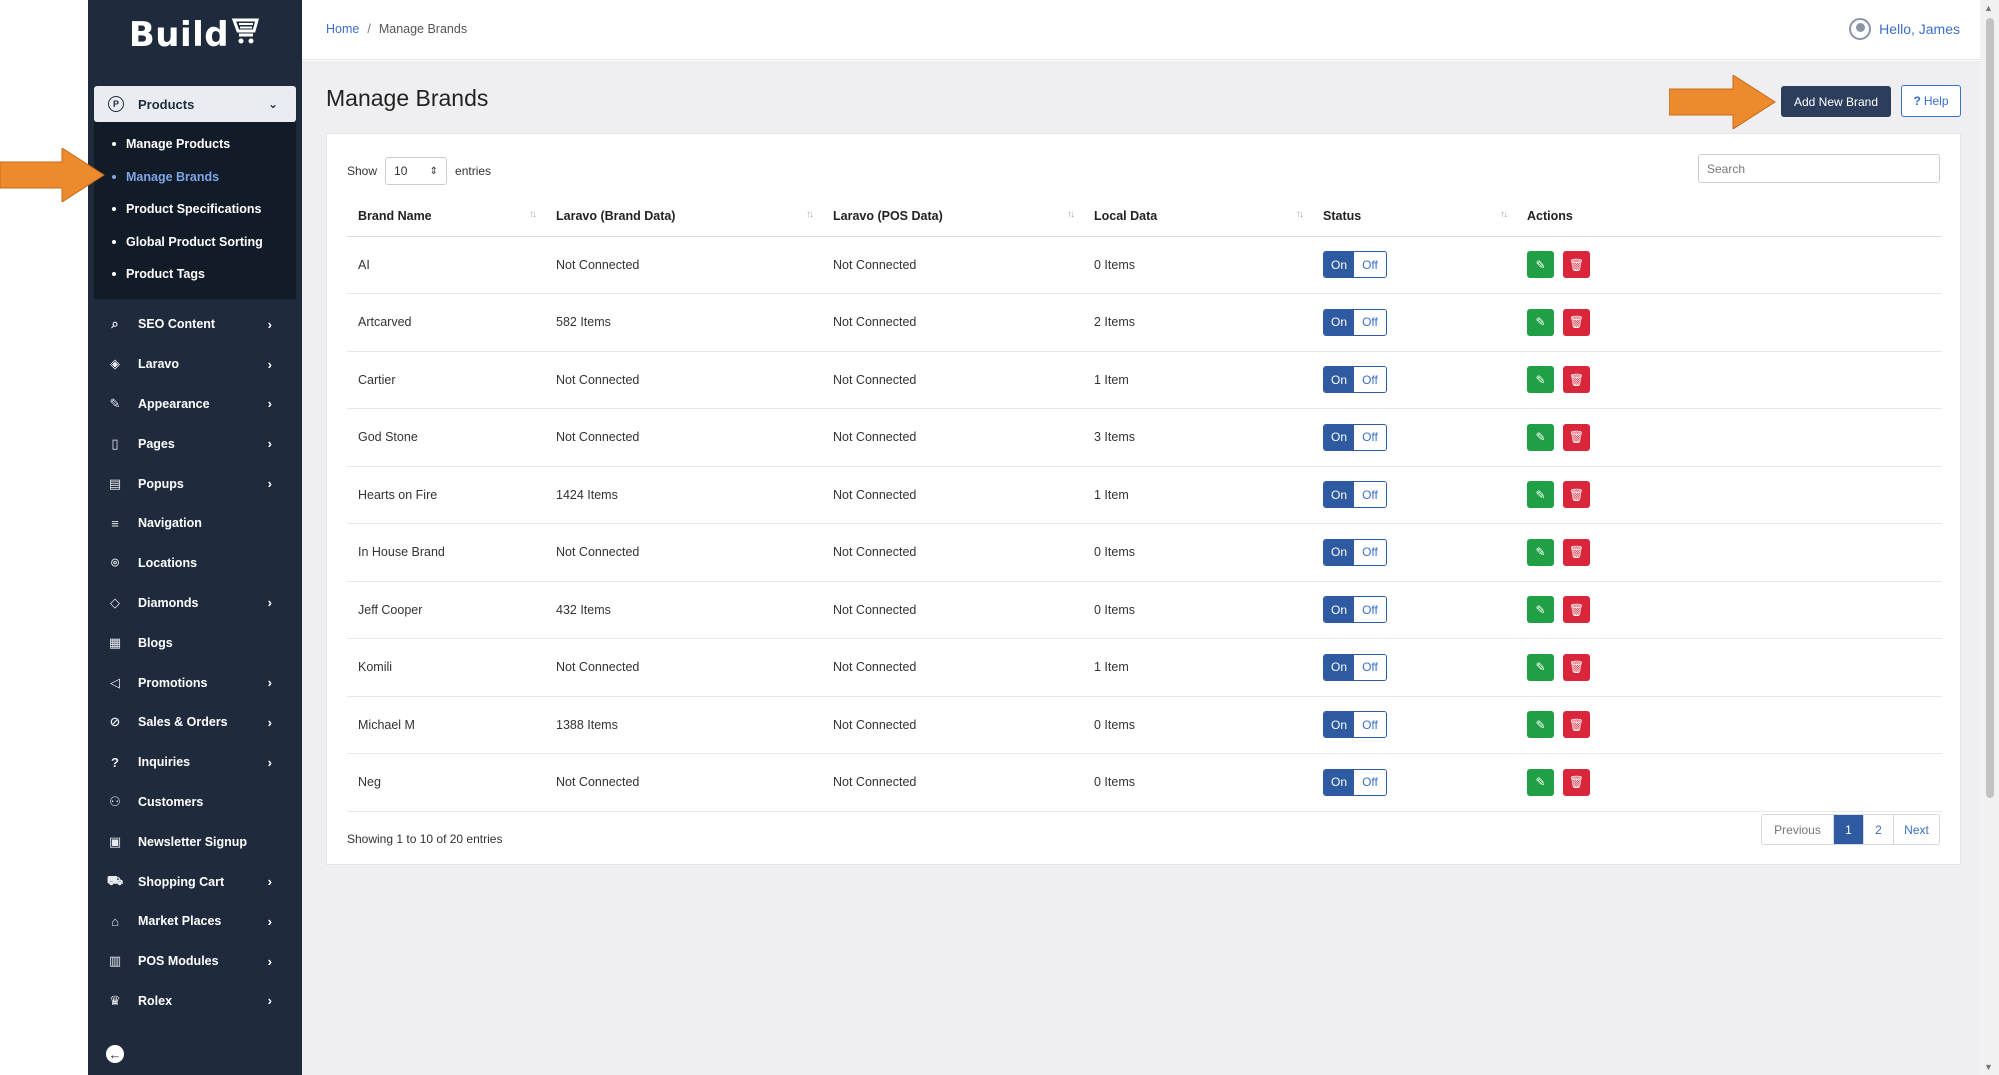  I want to click on user-menu: Hello, James, so click(1904, 29).